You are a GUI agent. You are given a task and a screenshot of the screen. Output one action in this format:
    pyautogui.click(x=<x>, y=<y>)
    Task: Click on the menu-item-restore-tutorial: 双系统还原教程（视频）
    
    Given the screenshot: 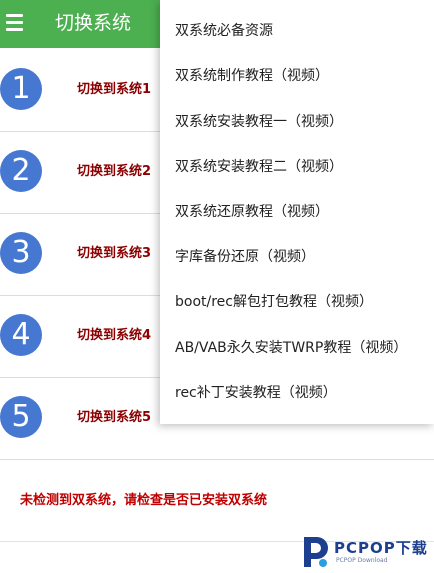 What is the action you would take?
    pyautogui.click(x=252, y=212)
    